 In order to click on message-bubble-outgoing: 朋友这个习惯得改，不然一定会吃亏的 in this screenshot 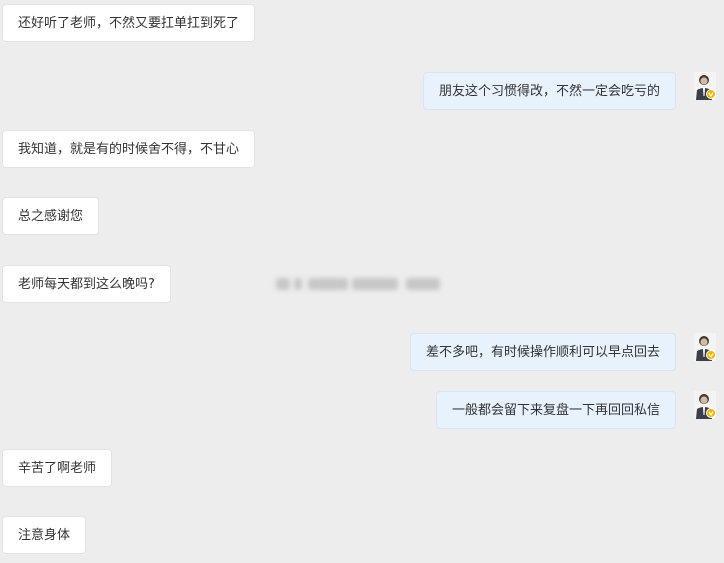, I will do `click(549, 91)`.